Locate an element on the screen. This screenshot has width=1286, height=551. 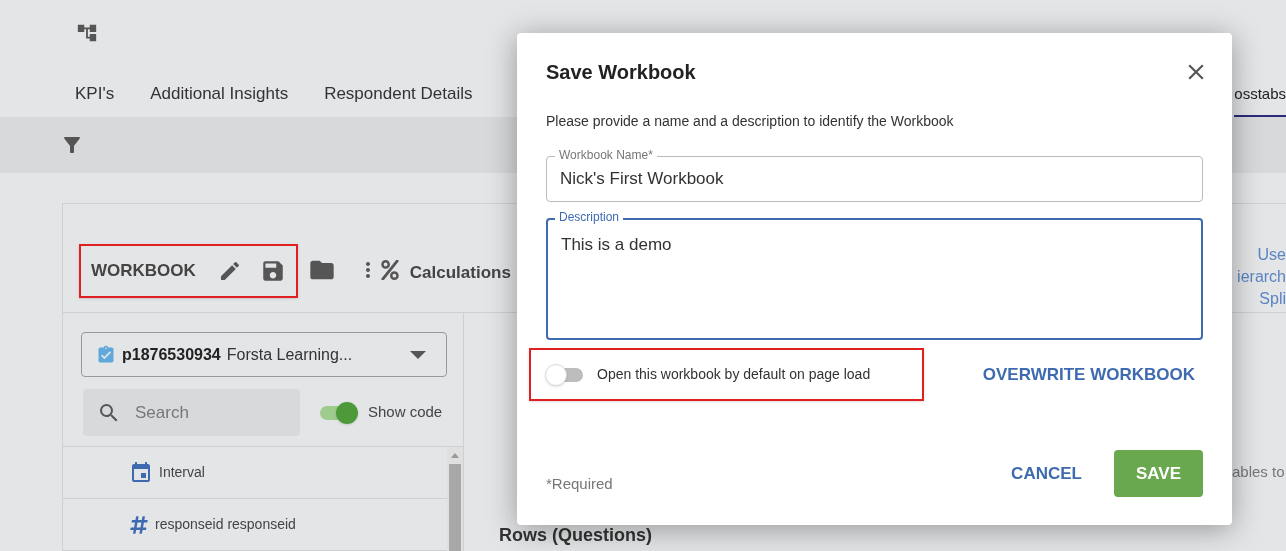
variable-item: responseid responseid is located at coordinates (255, 525).